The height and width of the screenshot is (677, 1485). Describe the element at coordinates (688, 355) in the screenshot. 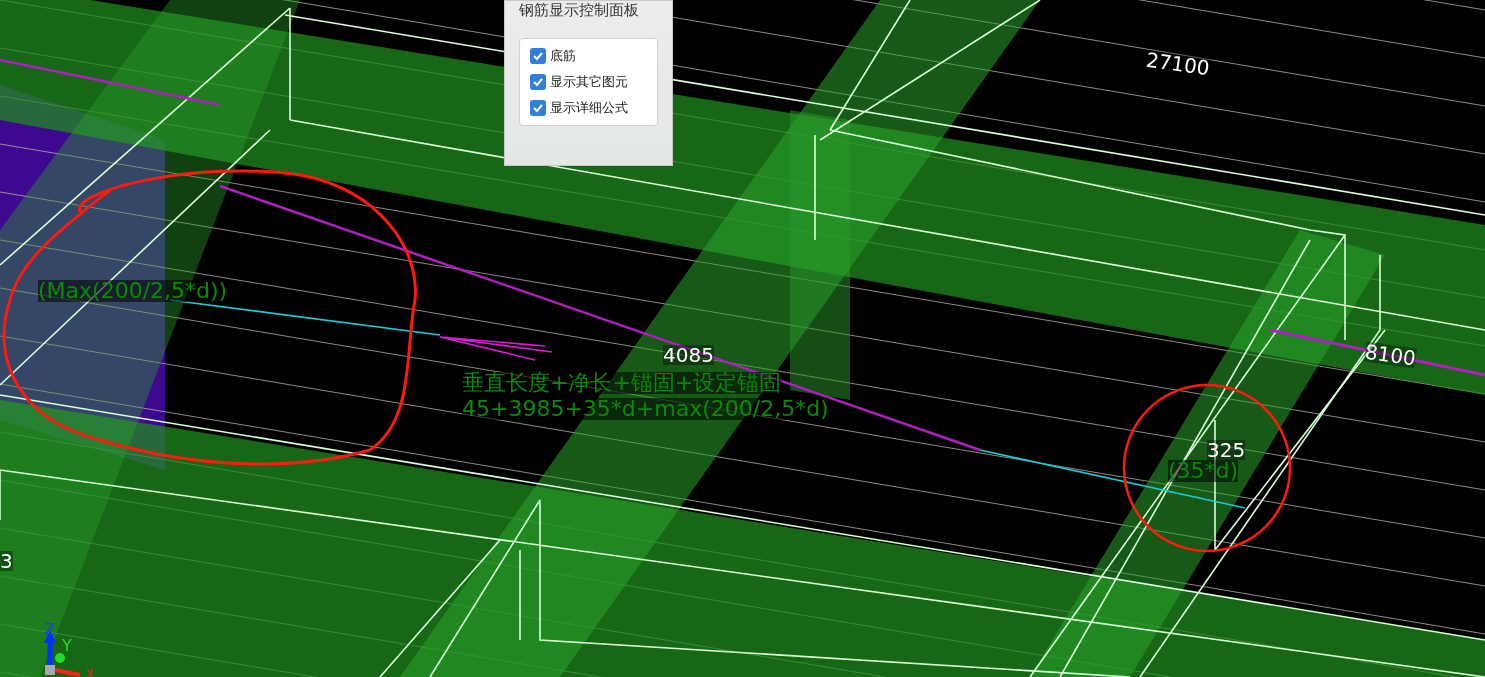

I see `dimension-label: 4085` at that location.